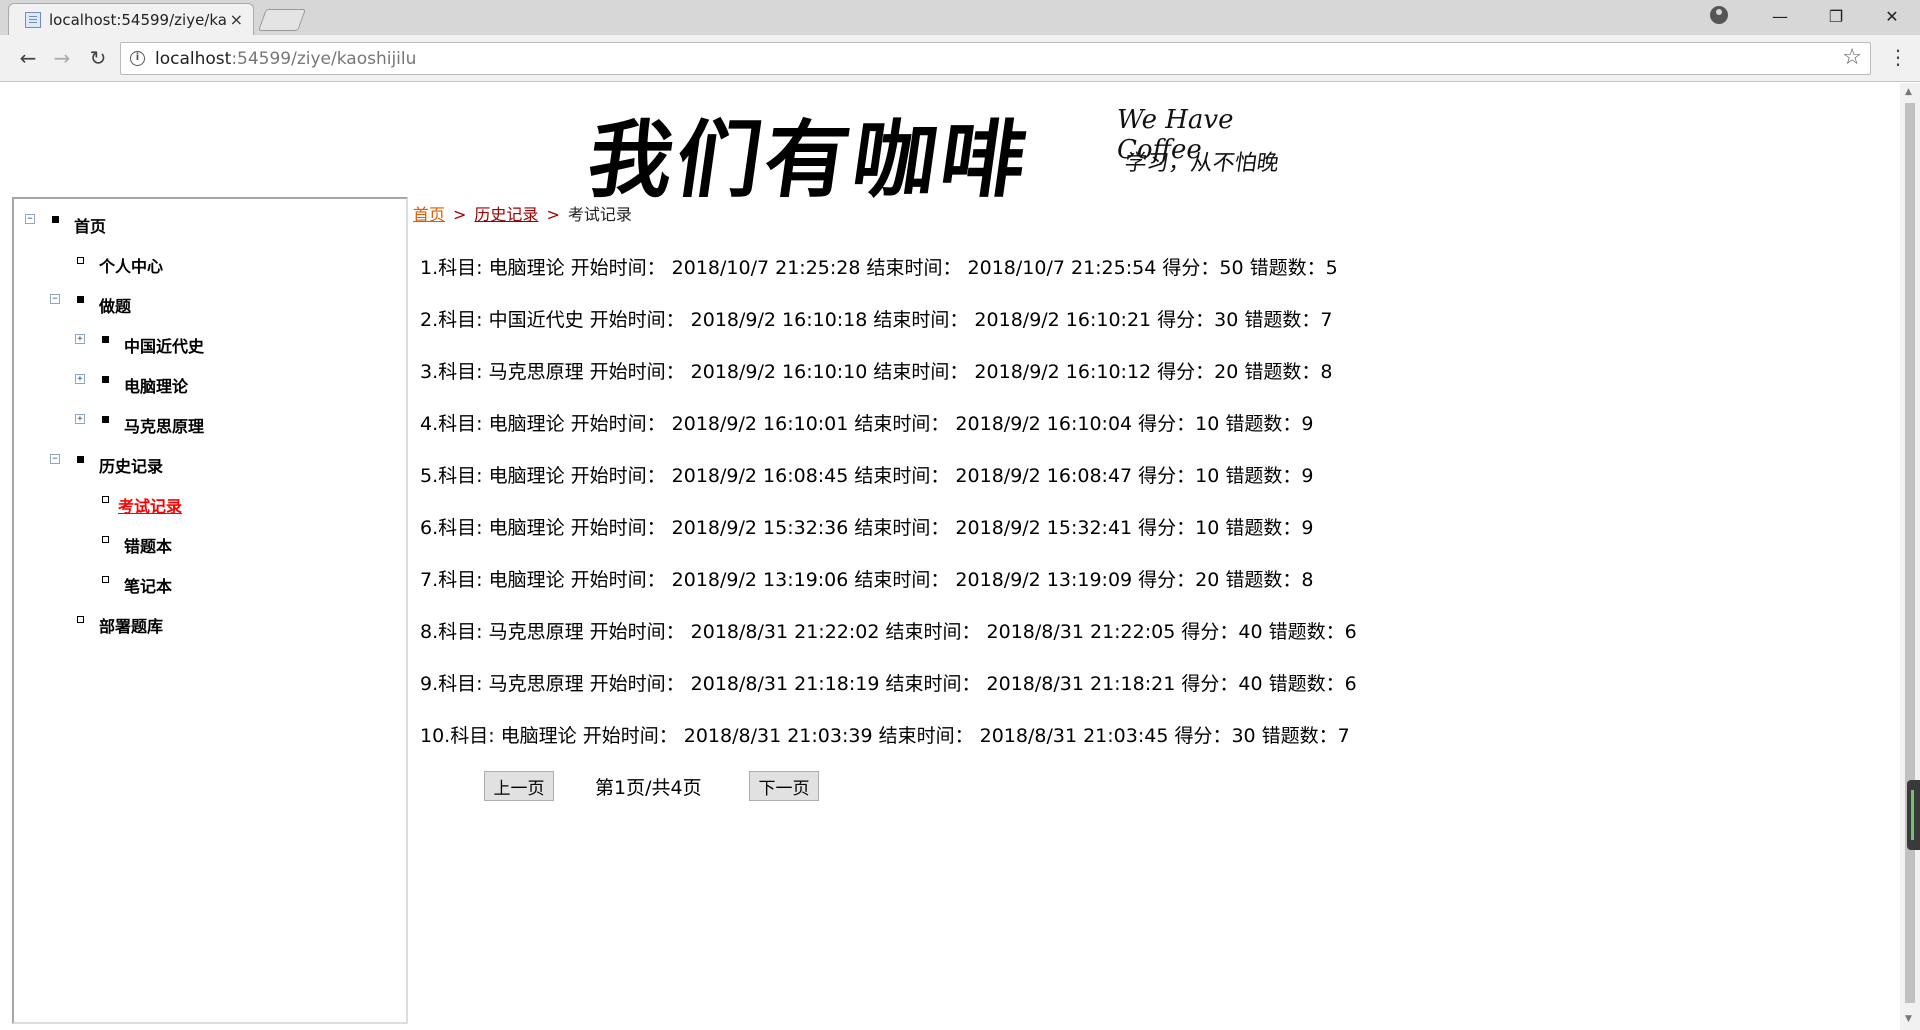 This screenshot has width=1920, height=1030. I want to click on browser-menu-icon: ⋮, so click(1898, 57).